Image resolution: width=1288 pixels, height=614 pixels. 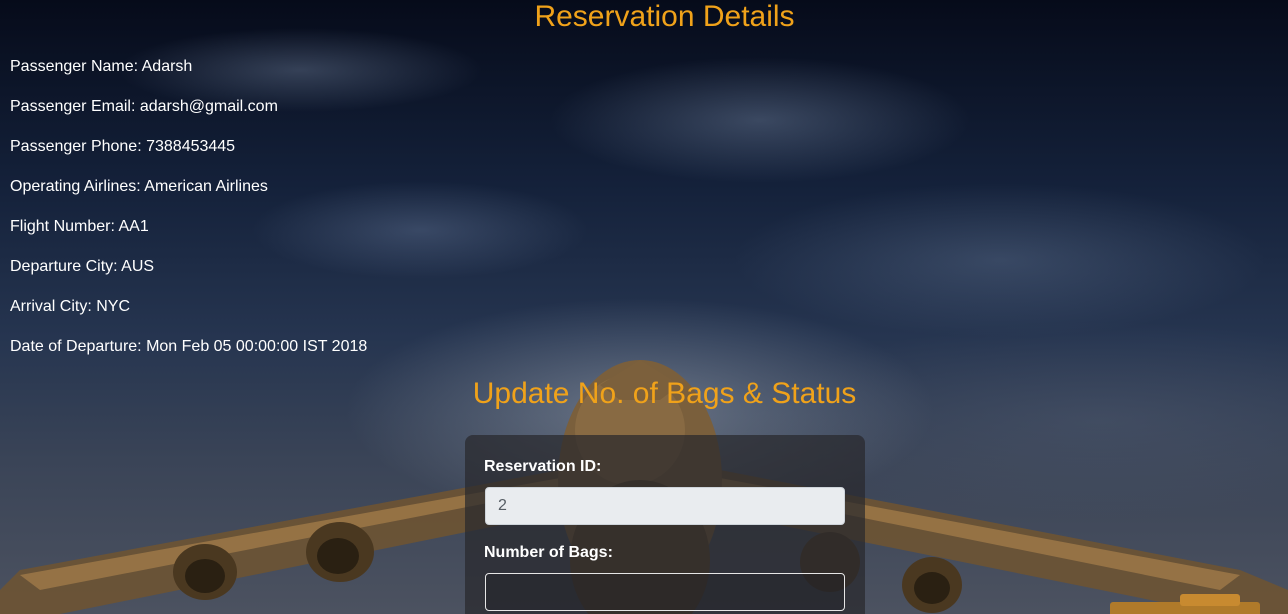 I want to click on update-section-title: Update No. of Bags & Status, so click(x=664, y=393).